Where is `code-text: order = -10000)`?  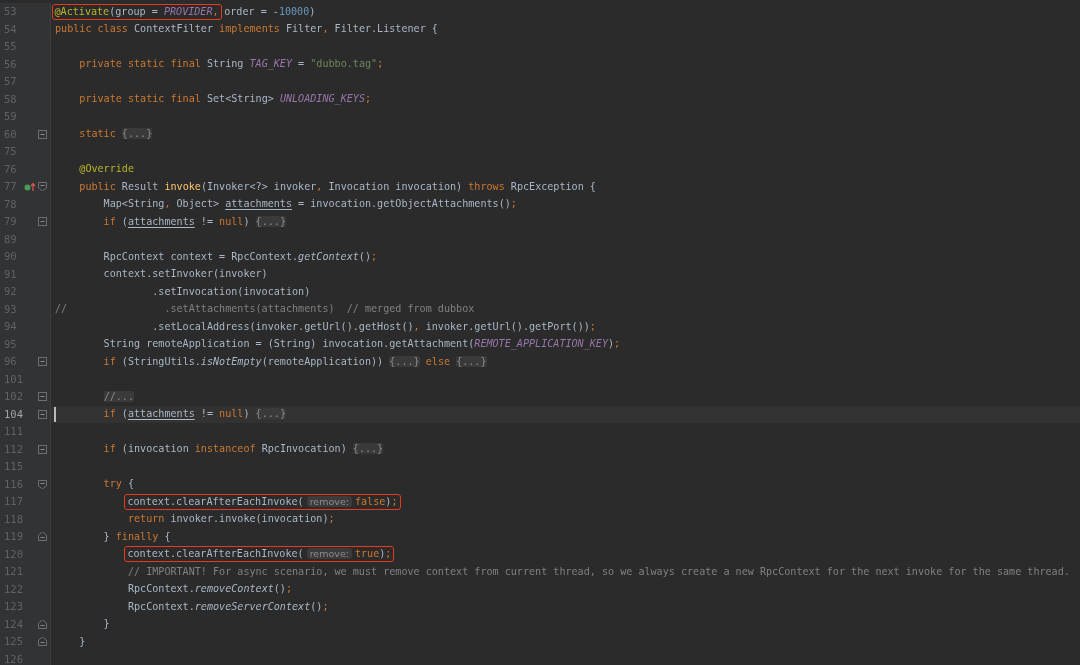 code-text: order = -10000) is located at coordinates (269, 11).